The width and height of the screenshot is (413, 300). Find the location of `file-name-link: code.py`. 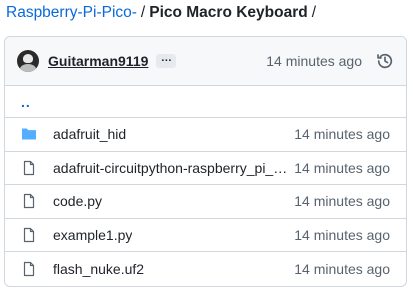

file-name-link: code.py is located at coordinates (77, 201).